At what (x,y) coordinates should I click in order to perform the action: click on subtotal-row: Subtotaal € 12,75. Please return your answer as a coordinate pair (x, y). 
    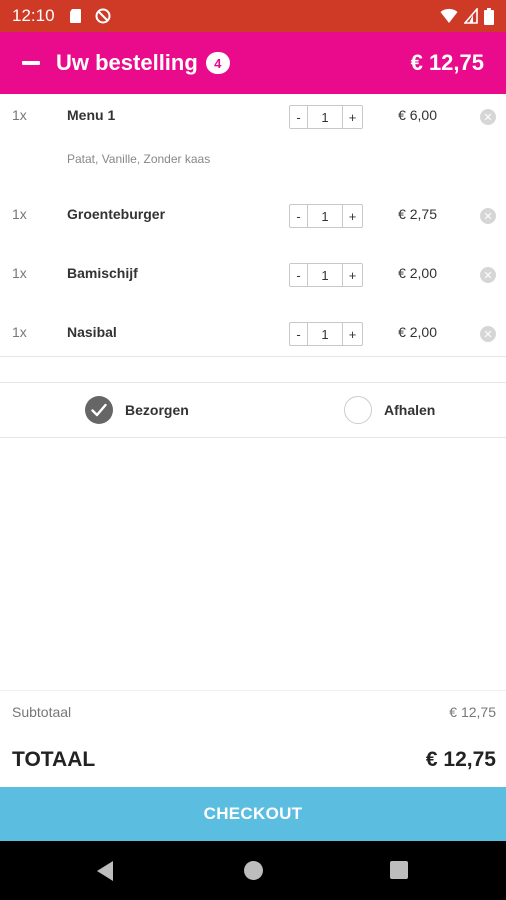
    Looking at the image, I should click on (253, 712).